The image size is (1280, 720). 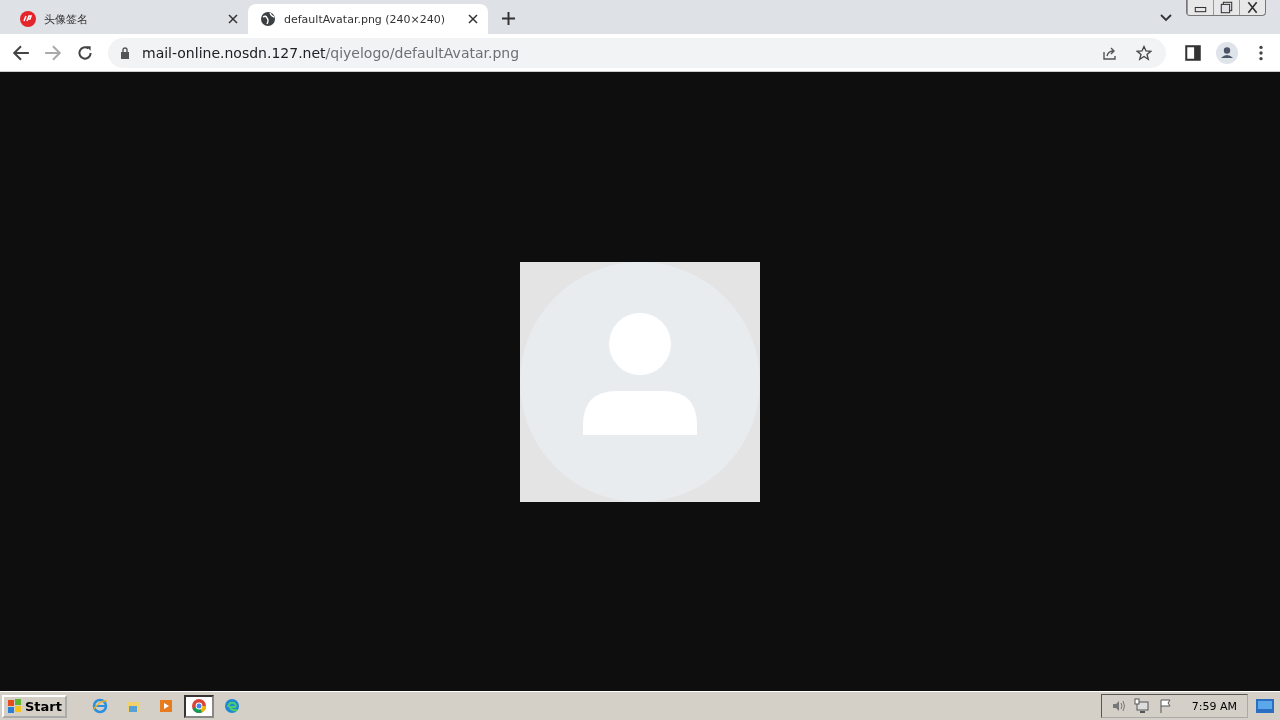 I want to click on star-icon, so click(x=1144, y=52).